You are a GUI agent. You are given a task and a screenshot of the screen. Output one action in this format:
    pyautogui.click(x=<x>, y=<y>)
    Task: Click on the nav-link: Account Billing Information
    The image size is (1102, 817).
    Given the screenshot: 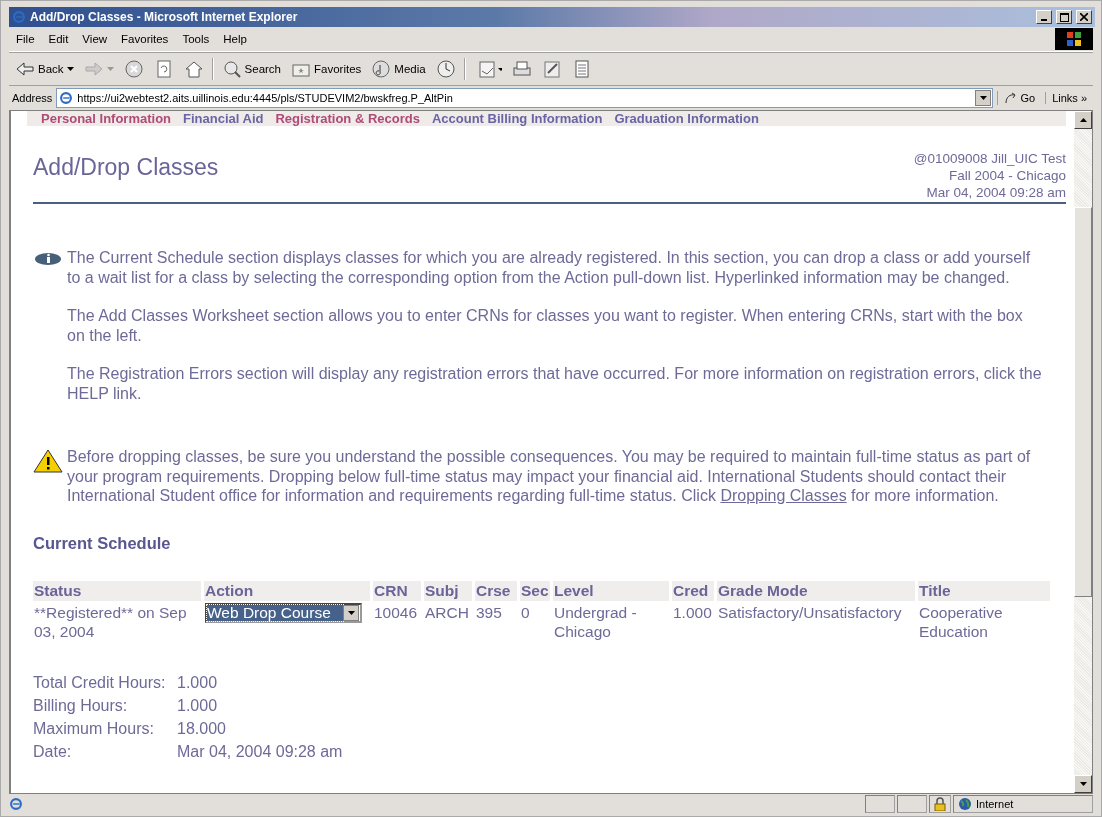 What is the action you would take?
    pyautogui.click(x=517, y=118)
    